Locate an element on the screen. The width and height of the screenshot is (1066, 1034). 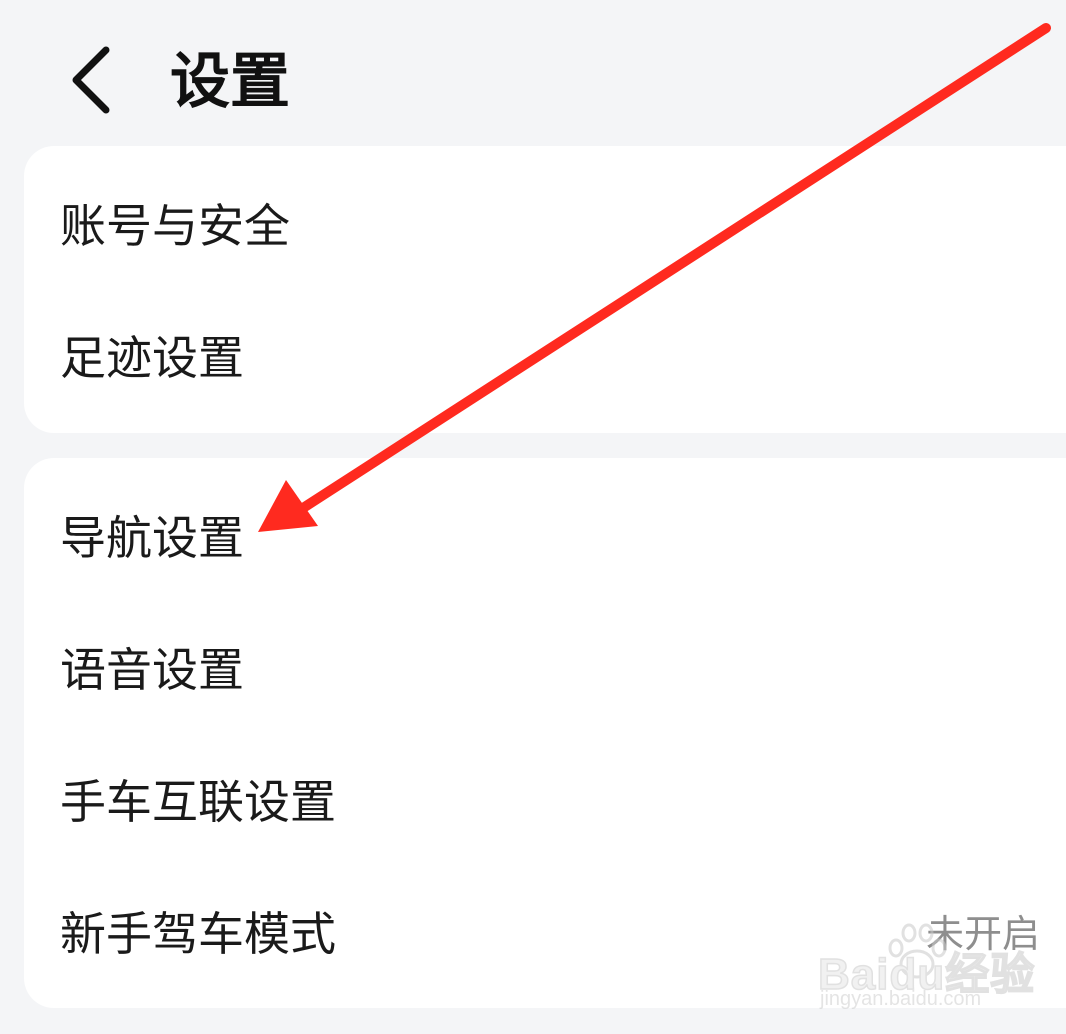
chevron-left-icon is located at coordinates (92, 80).